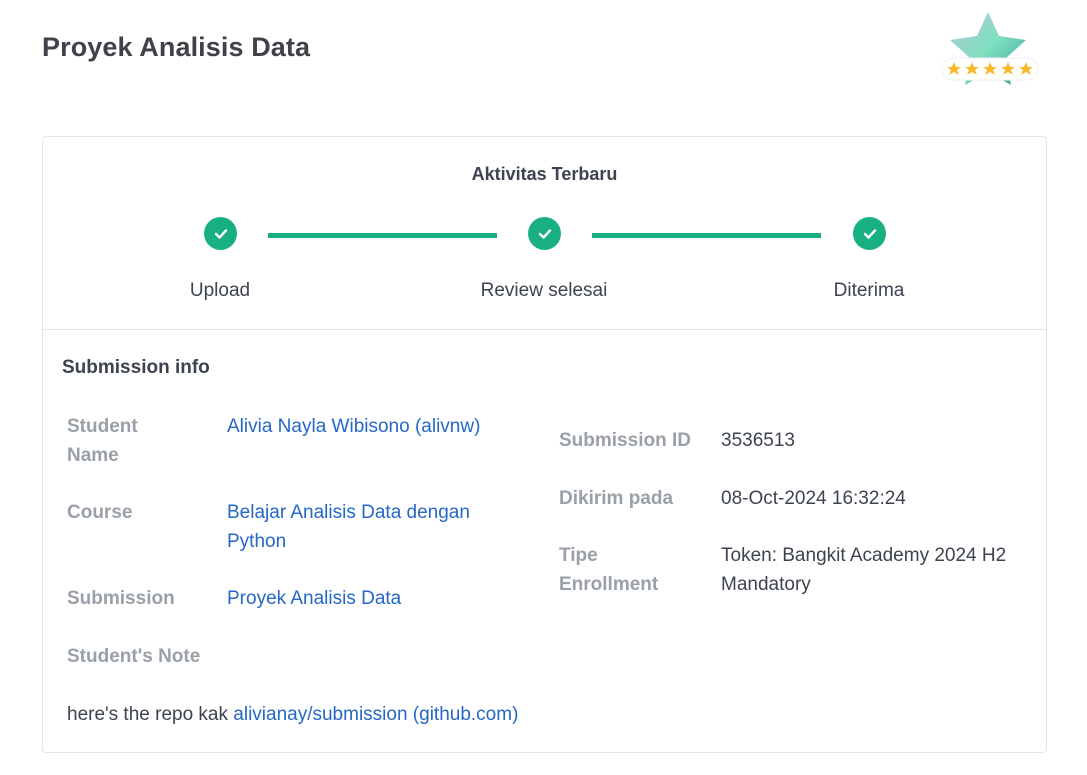  I want to click on student-name-label: Student Name, so click(102, 441).